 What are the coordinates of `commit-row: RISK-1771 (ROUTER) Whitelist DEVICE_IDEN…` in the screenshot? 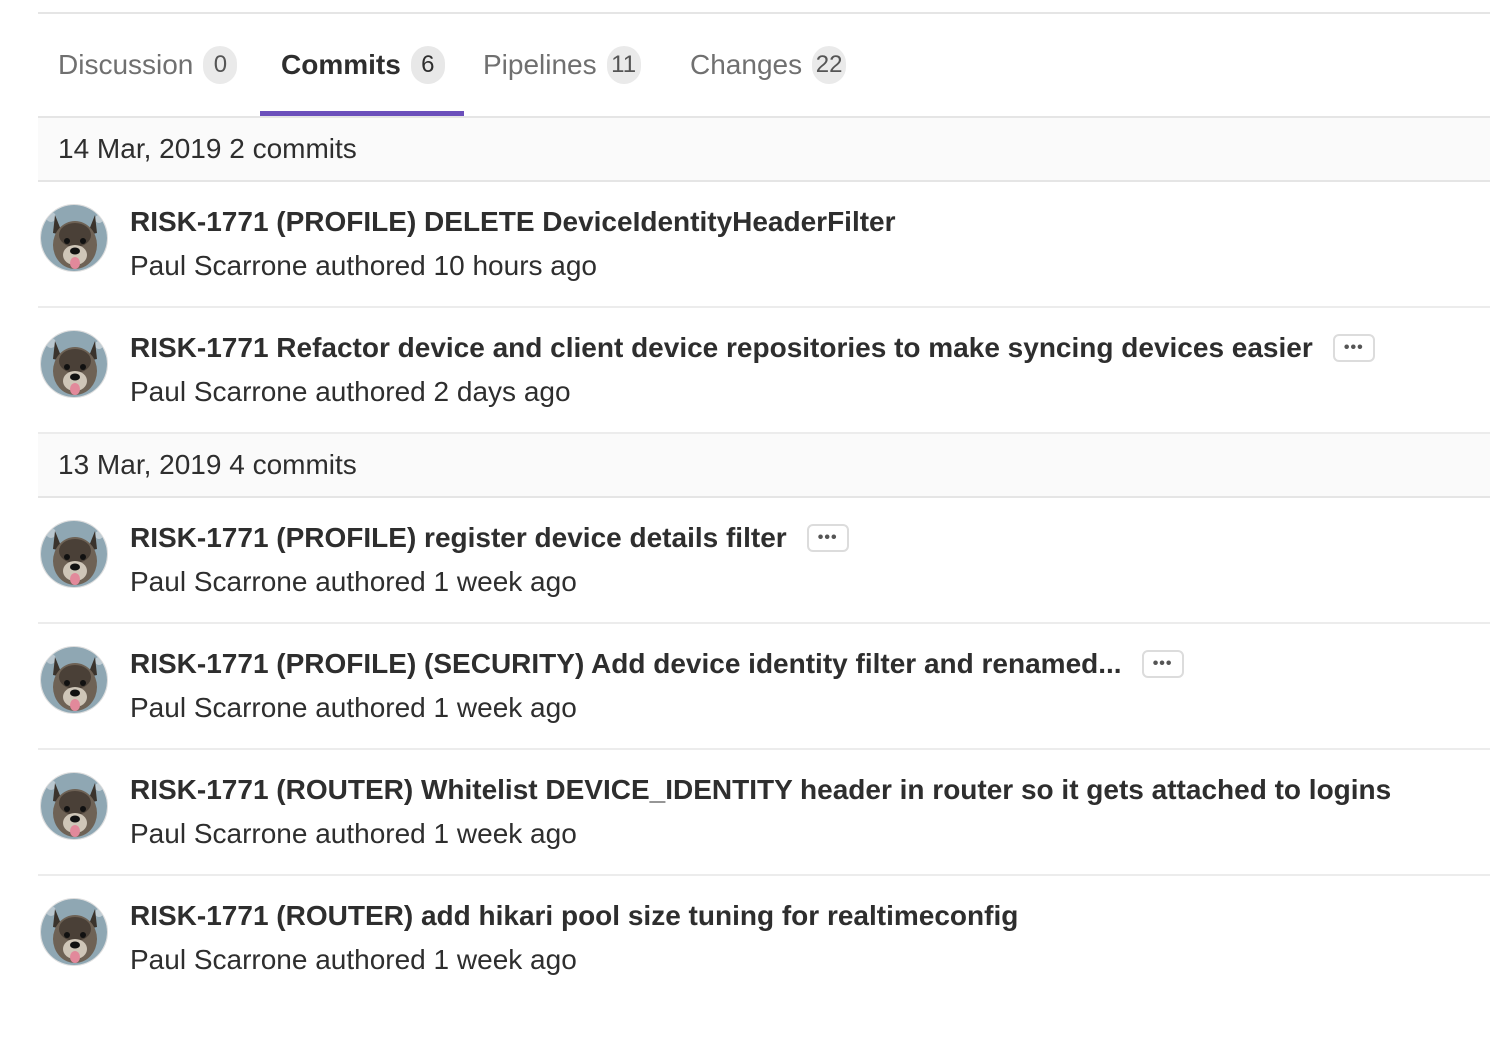 It's located at (764, 813).